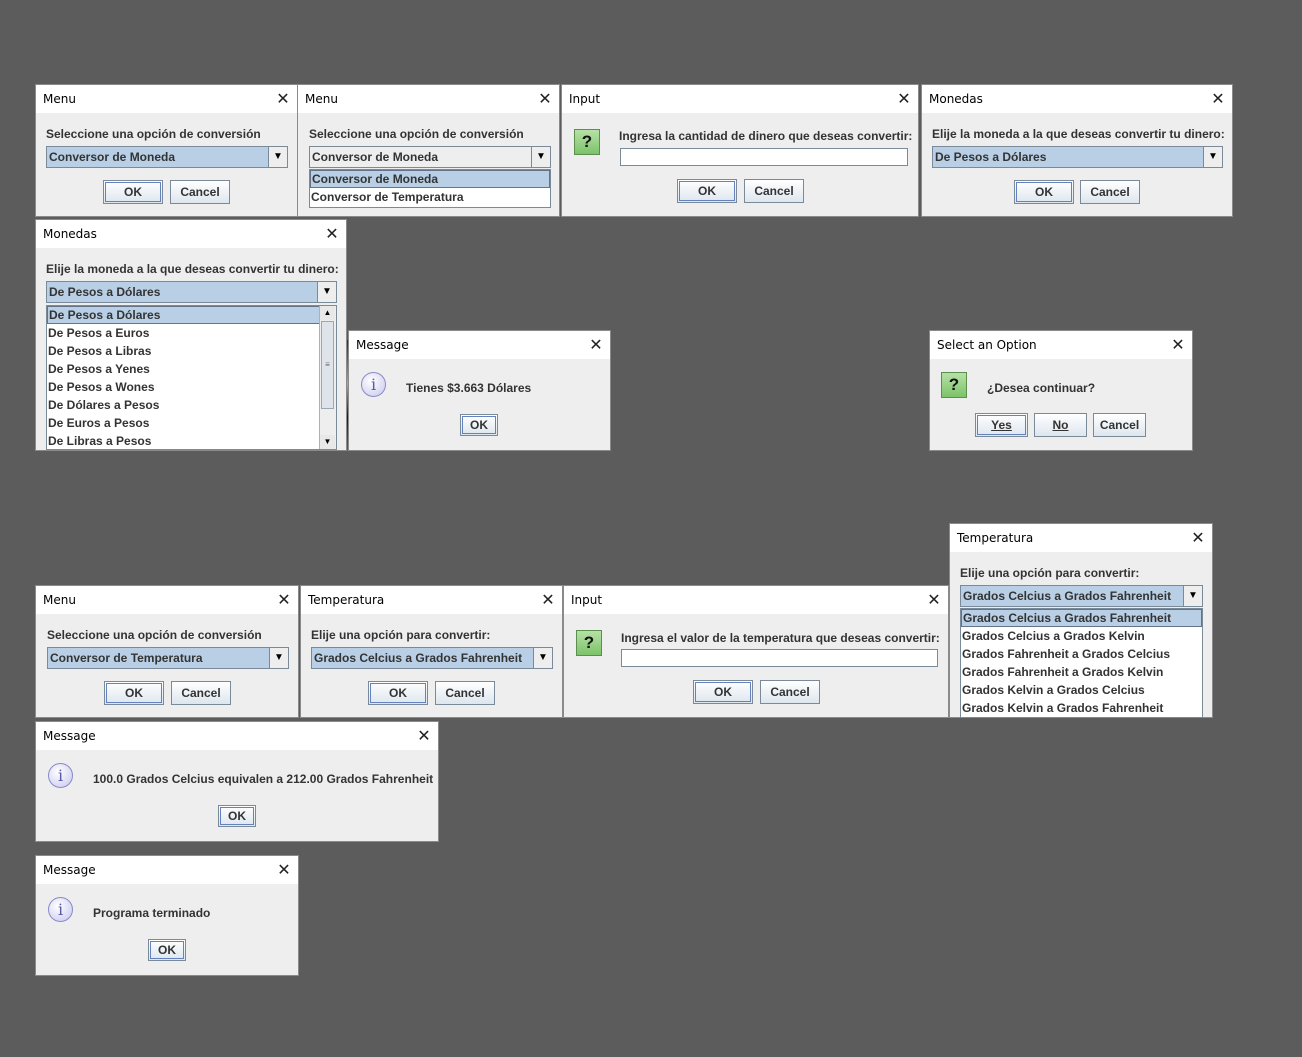  I want to click on question-text: ¿Desea continuar?, so click(1041, 388).